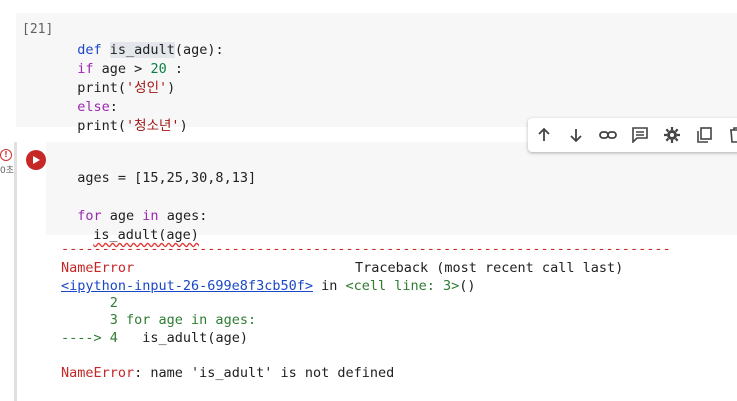 This screenshot has width=737, height=401. What do you see at coordinates (329, 286) in the screenshot?
I see `code-text: in` at bounding box center [329, 286].